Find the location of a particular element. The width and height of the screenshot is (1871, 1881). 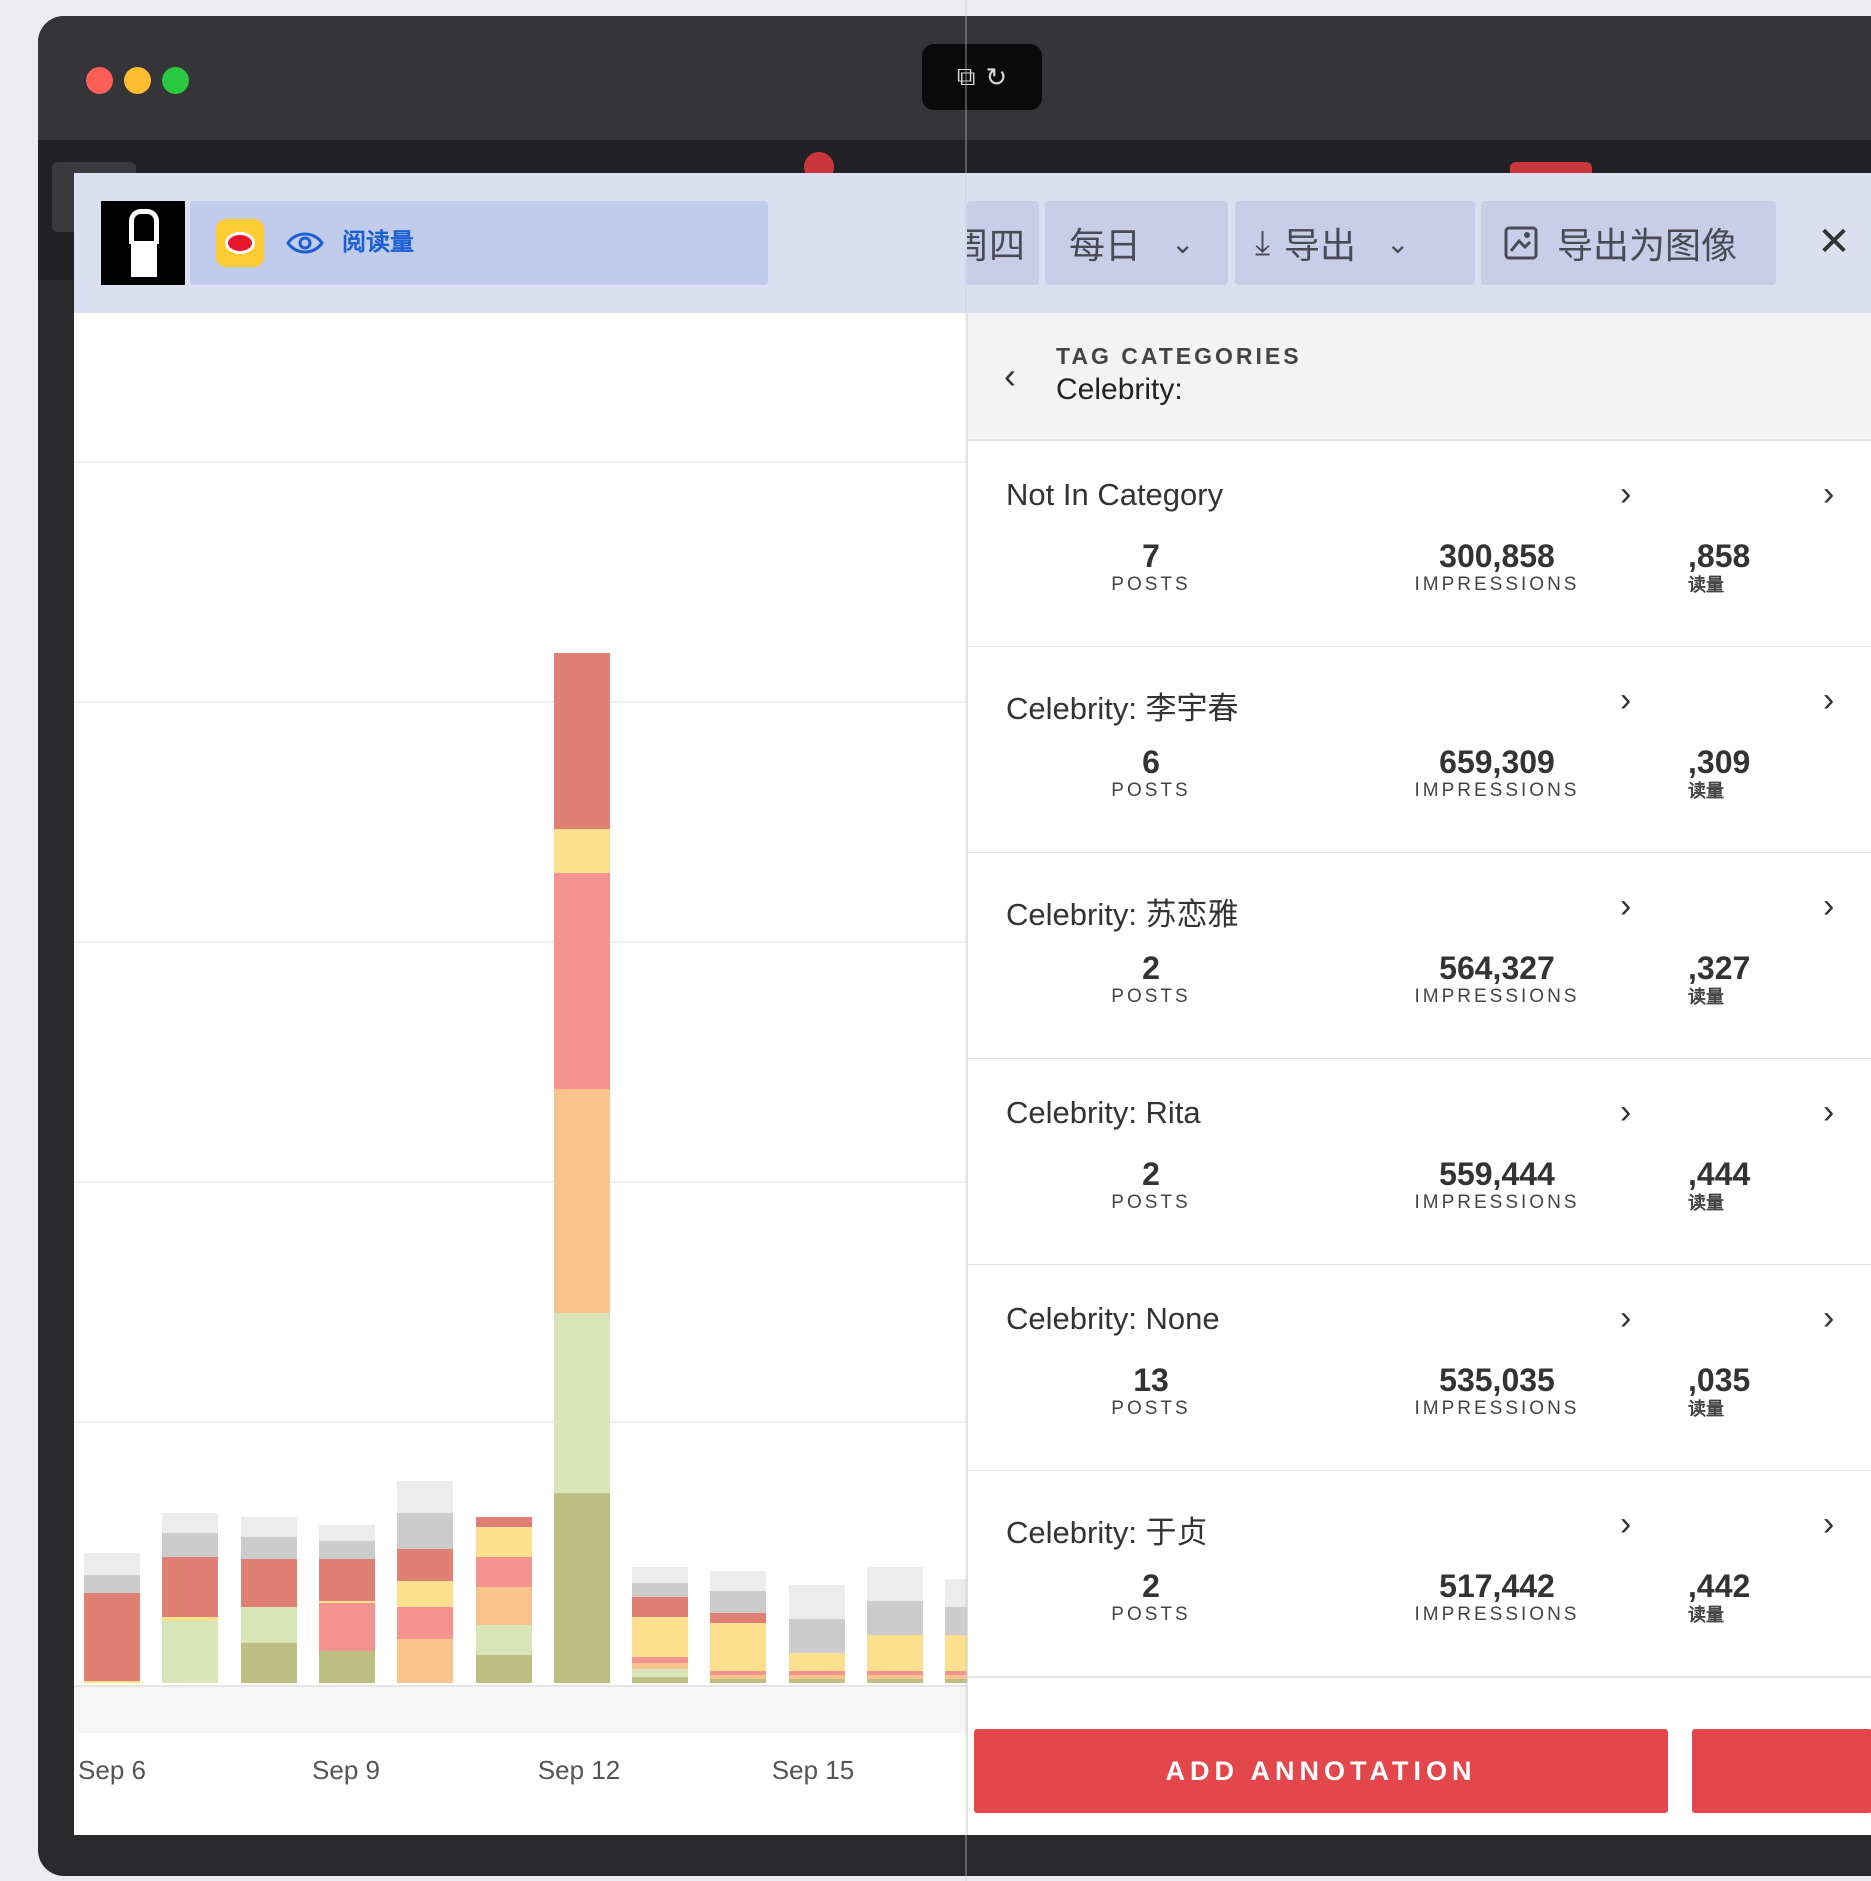

reads-stat: ,858 读量 is located at coordinates (1719, 566).